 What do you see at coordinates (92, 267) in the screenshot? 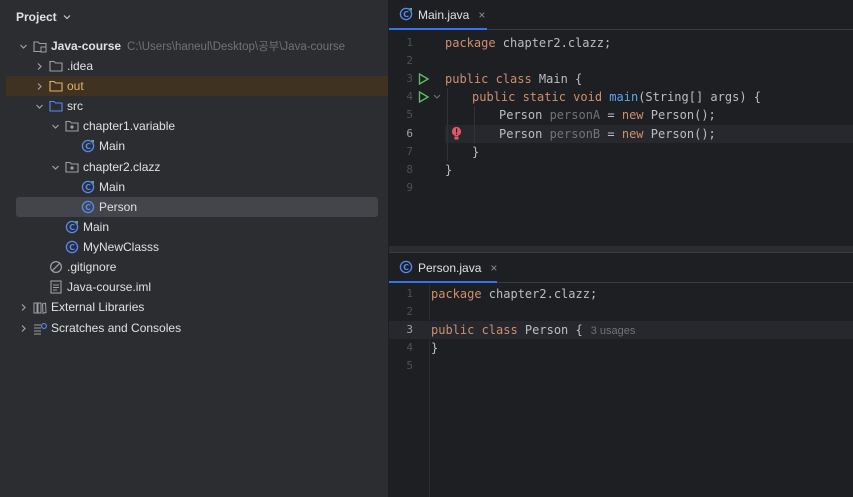
I see `tree-item-label: .gitignore` at bounding box center [92, 267].